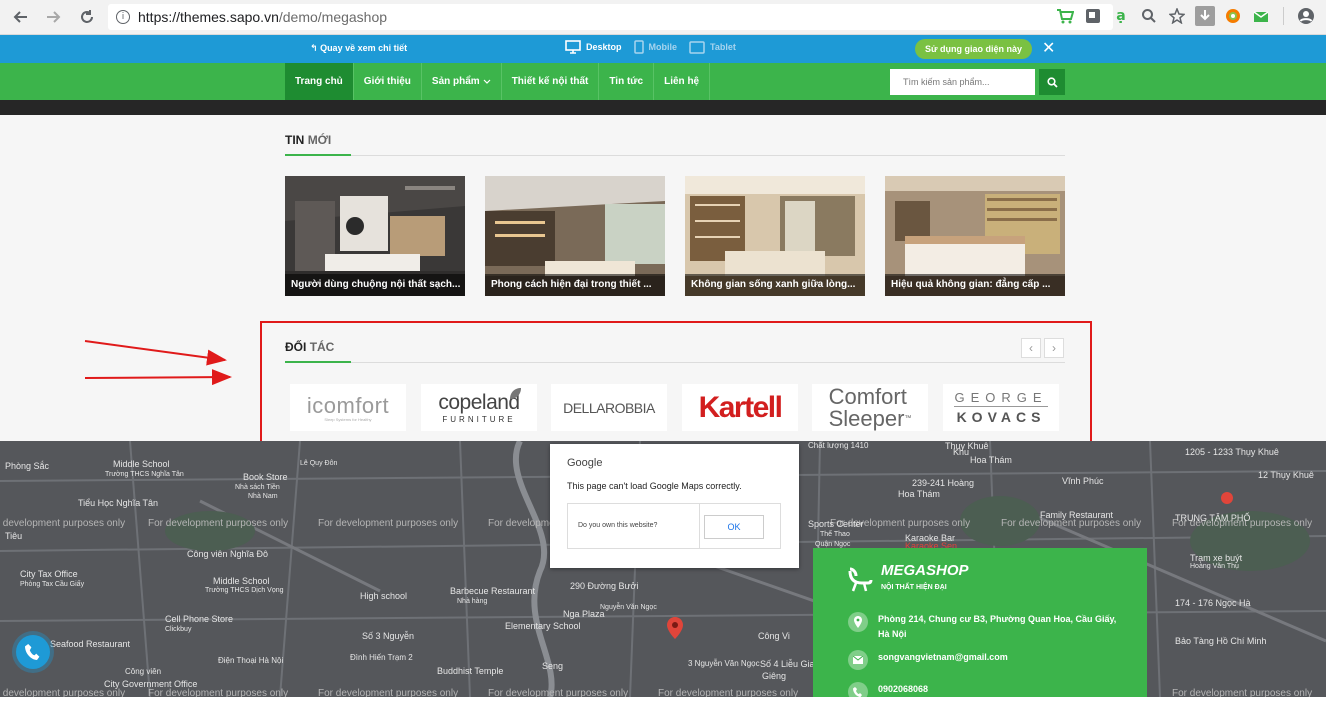  I want to click on mail-extension-icon, so click(1261, 16).